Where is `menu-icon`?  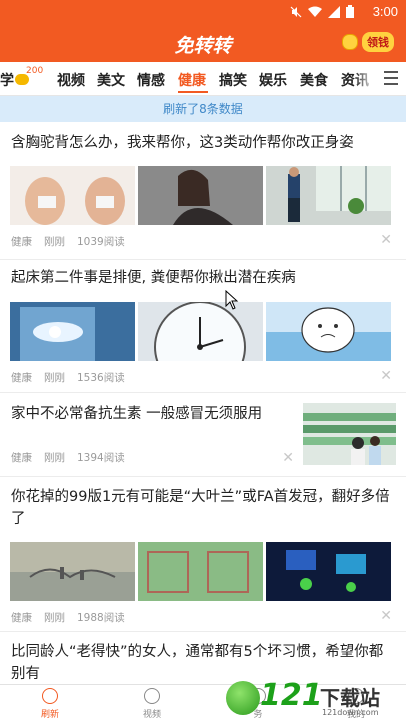 menu-icon is located at coordinates (391, 80).